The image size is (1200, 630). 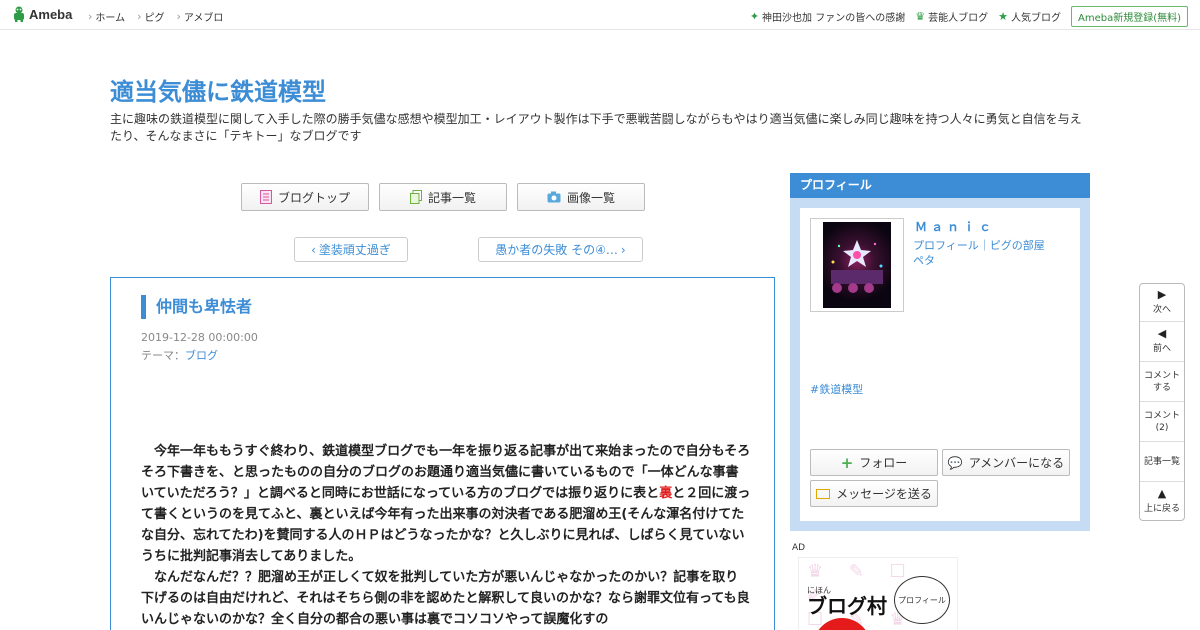 I want to click on top-nav: ホーム ピグ アメブロ, so click(x=155, y=16).